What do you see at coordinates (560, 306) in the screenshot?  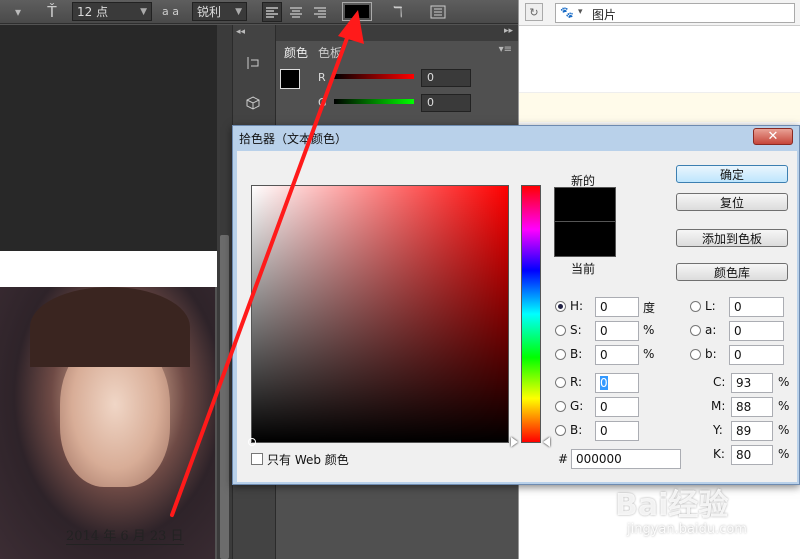 I see `radio-hue` at bounding box center [560, 306].